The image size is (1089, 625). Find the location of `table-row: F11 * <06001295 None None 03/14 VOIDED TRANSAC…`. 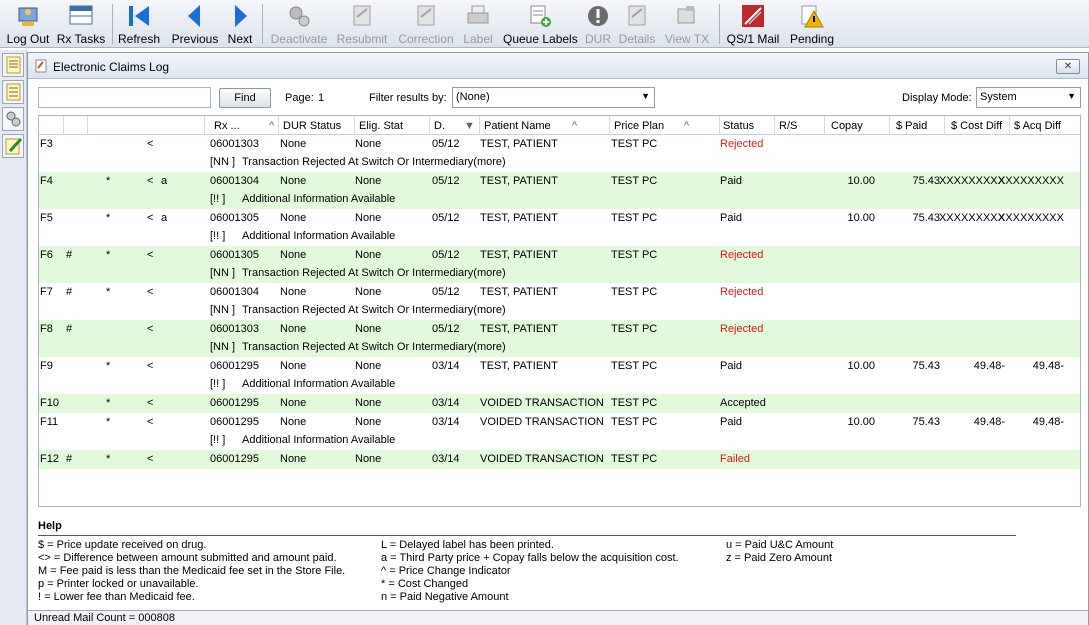

table-row: F11 * <06001295 None None 03/14 VOIDED TRANSAC… is located at coordinates (559, 431).